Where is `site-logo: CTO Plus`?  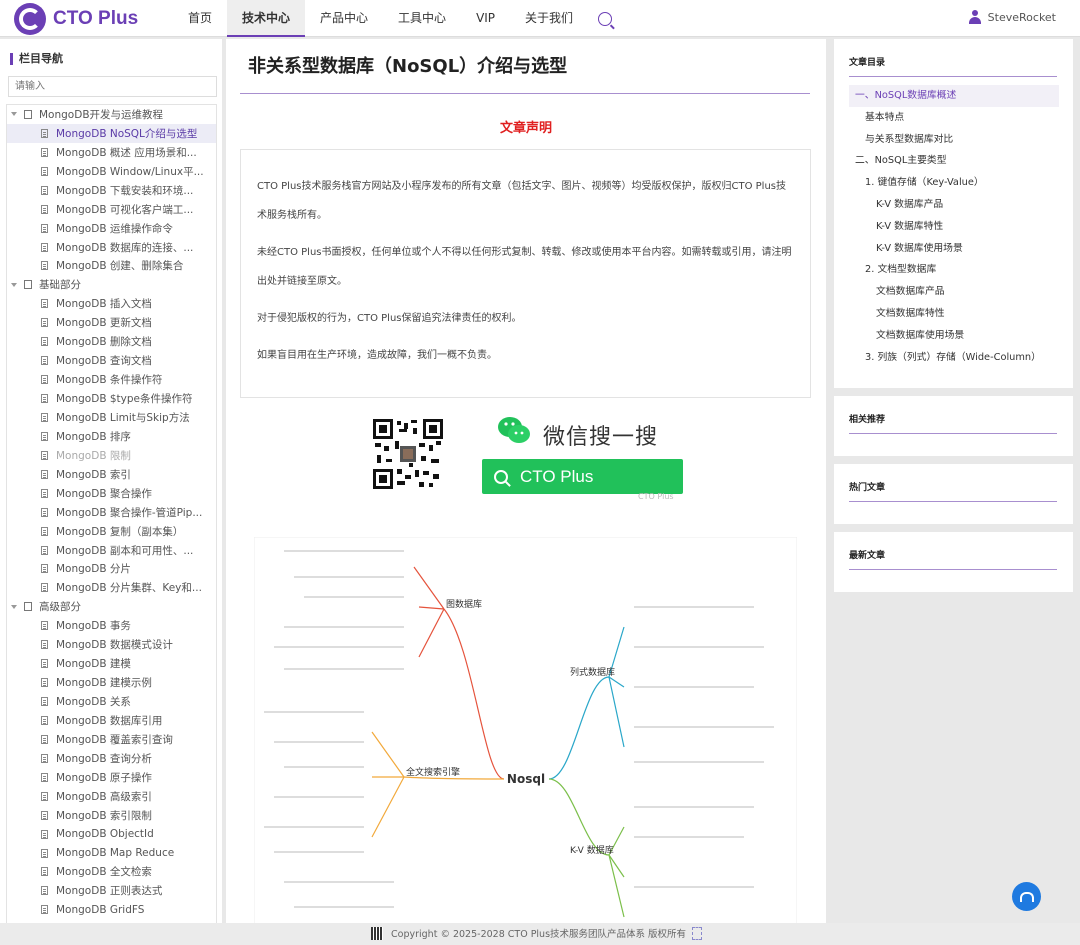
site-logo: CTO Plus is located at coordinates (76, 19).